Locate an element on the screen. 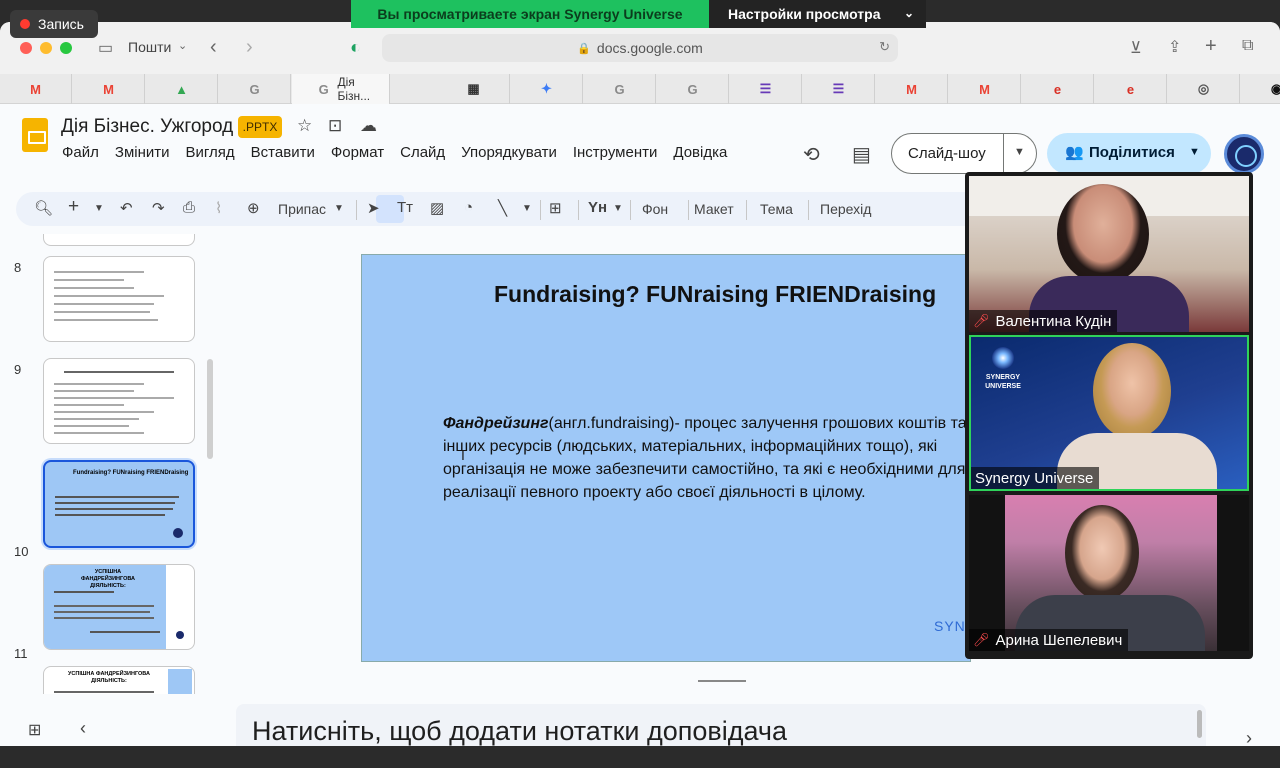 This screenshot has width=1280, height=768. account-avatar is located at coordinates (1244, 154).